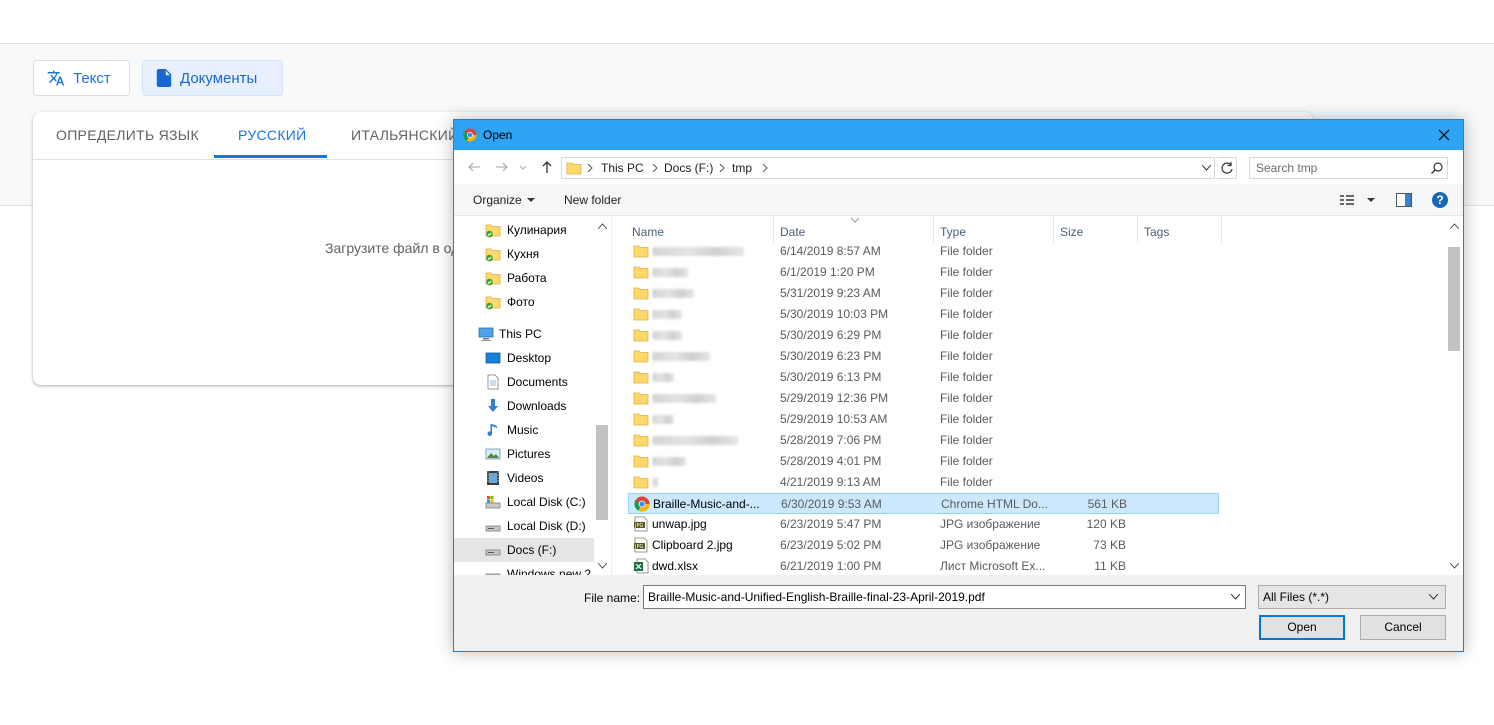 The height and width of the screenshot is (725, 1494). What do you see at coordinates (1352, 597) in the screenshot?
I see `file-type-select: All Files (*.*)` at bounding box center [1352, 597].